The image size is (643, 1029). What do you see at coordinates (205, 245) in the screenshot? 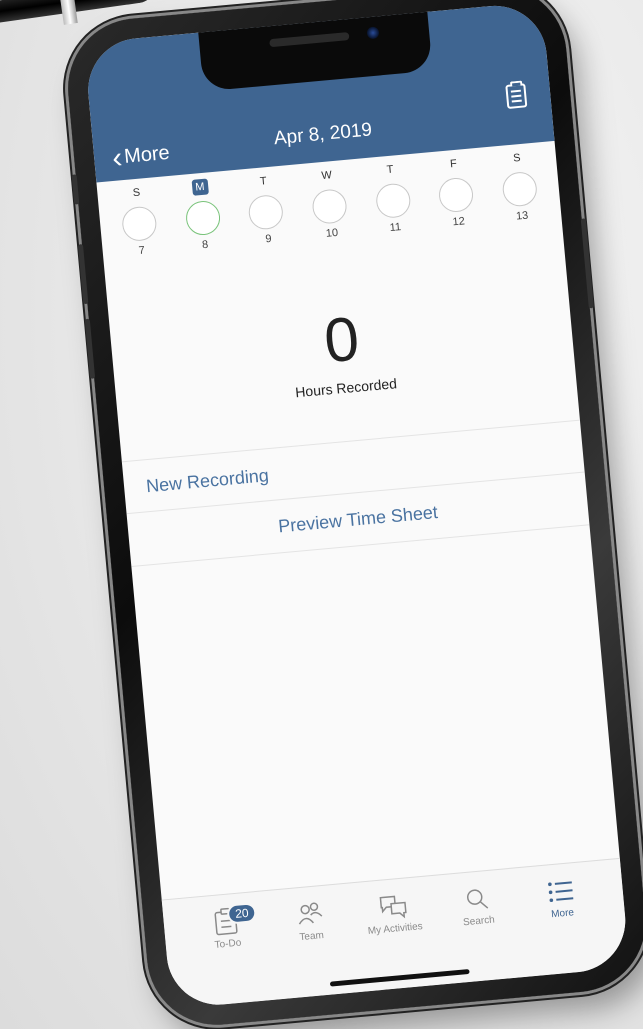
I see `day-number: 8` at bounding box center [205, 245].